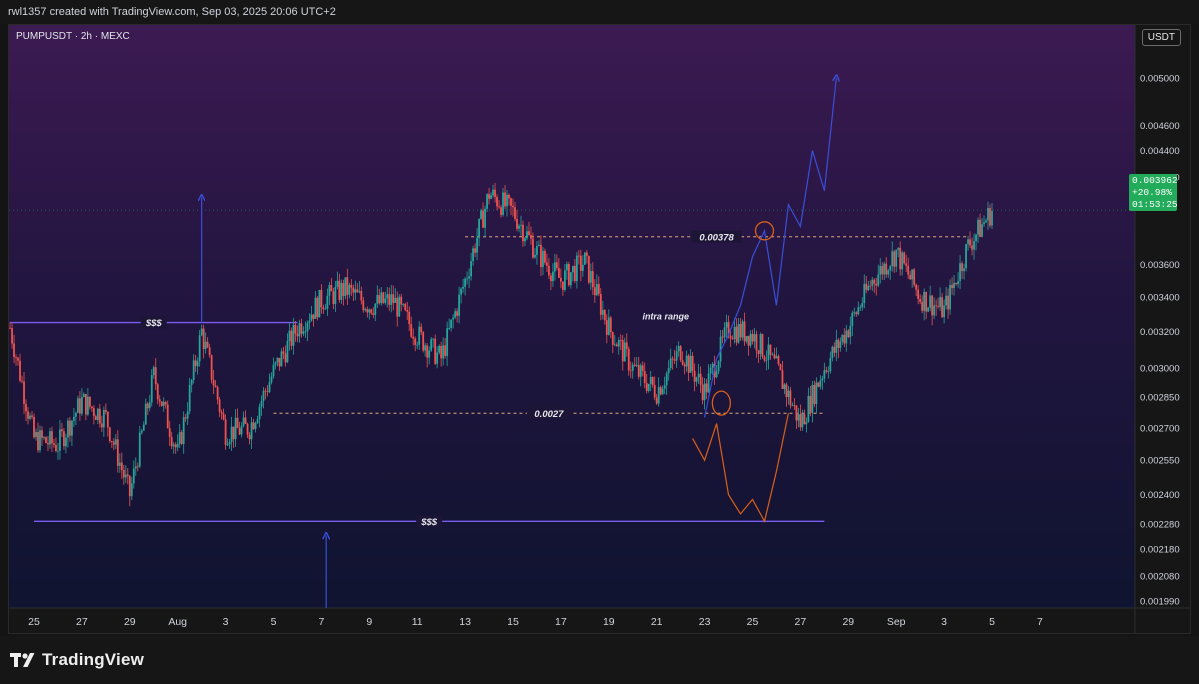 The height and width of the screenshot is (684, 1199). Describe the element at coordinates (77, 660) in the screenshot. I see `tradingview-logo: TradingView` at that location.